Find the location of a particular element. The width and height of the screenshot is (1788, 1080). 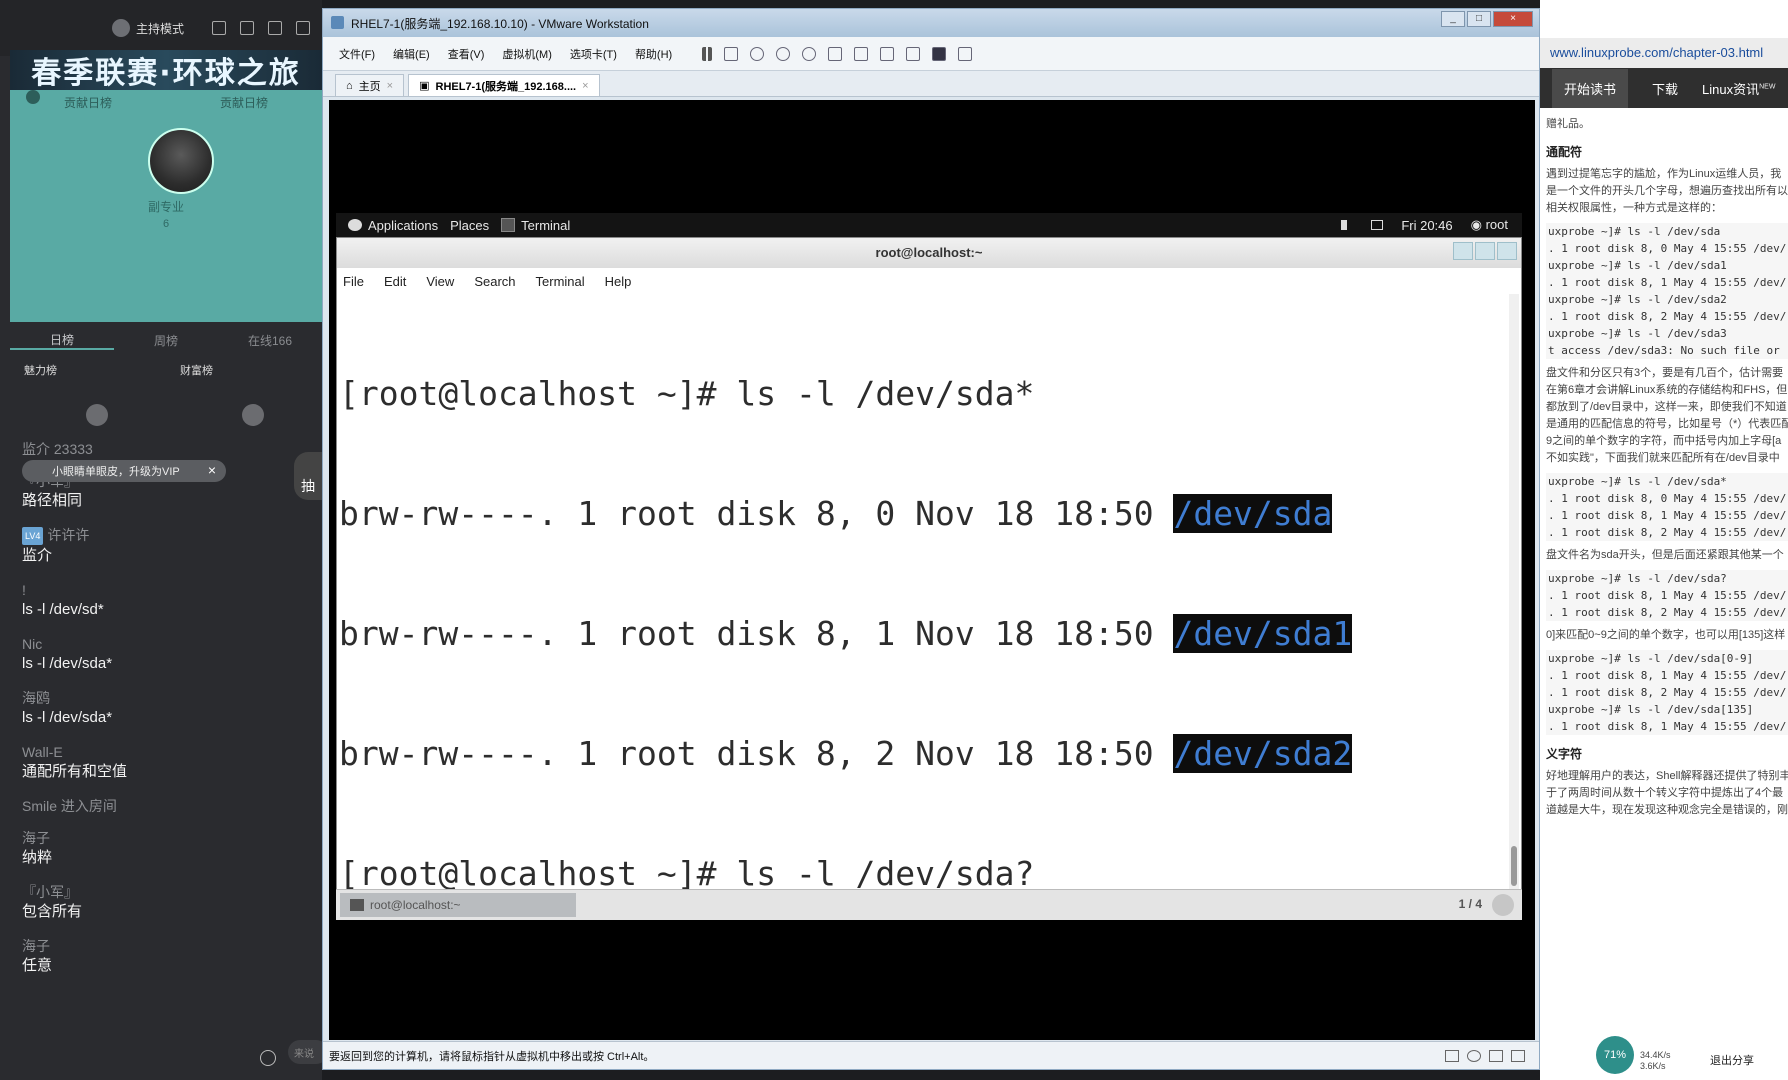

snapshot-icon is located at coordinates (757, 53).